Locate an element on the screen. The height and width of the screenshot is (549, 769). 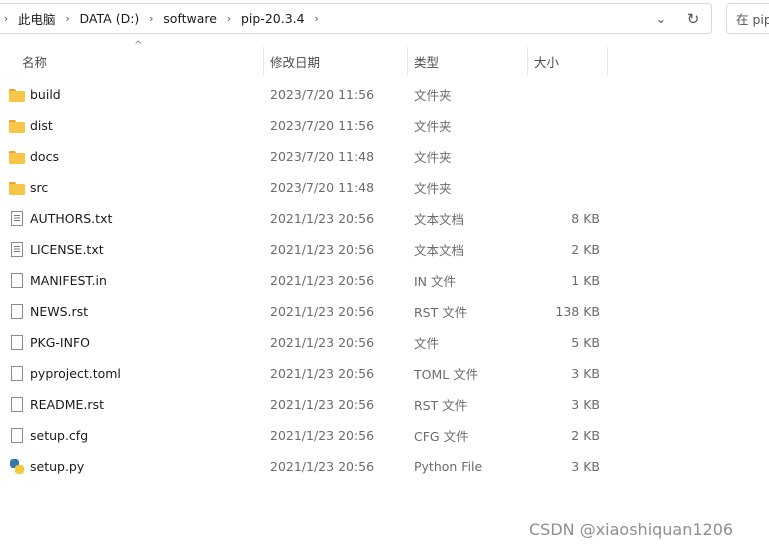
file-row: setup.cfg 2021/1/23 20:56 CFG 文件 2 KB is located at coordinates (384, 435).